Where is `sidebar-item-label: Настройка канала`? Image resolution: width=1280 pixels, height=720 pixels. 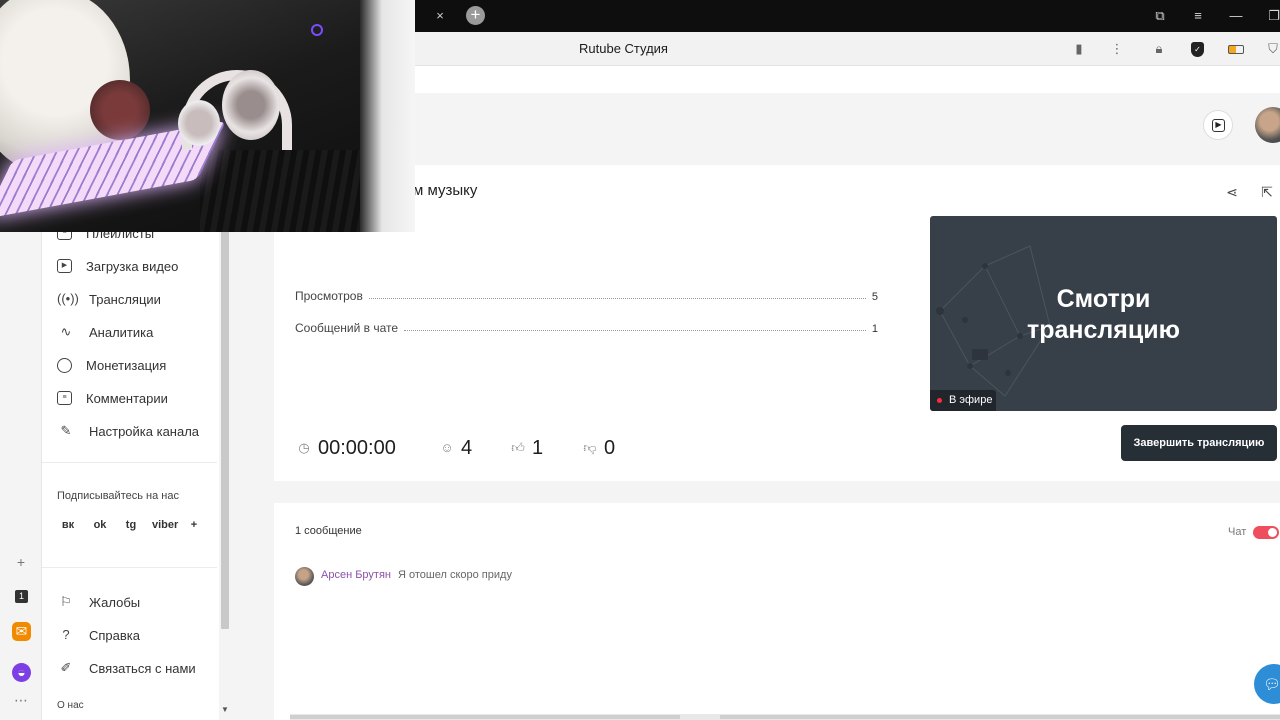
sidebar-item-label: Настройка канала is located at coordinates (144, 431).